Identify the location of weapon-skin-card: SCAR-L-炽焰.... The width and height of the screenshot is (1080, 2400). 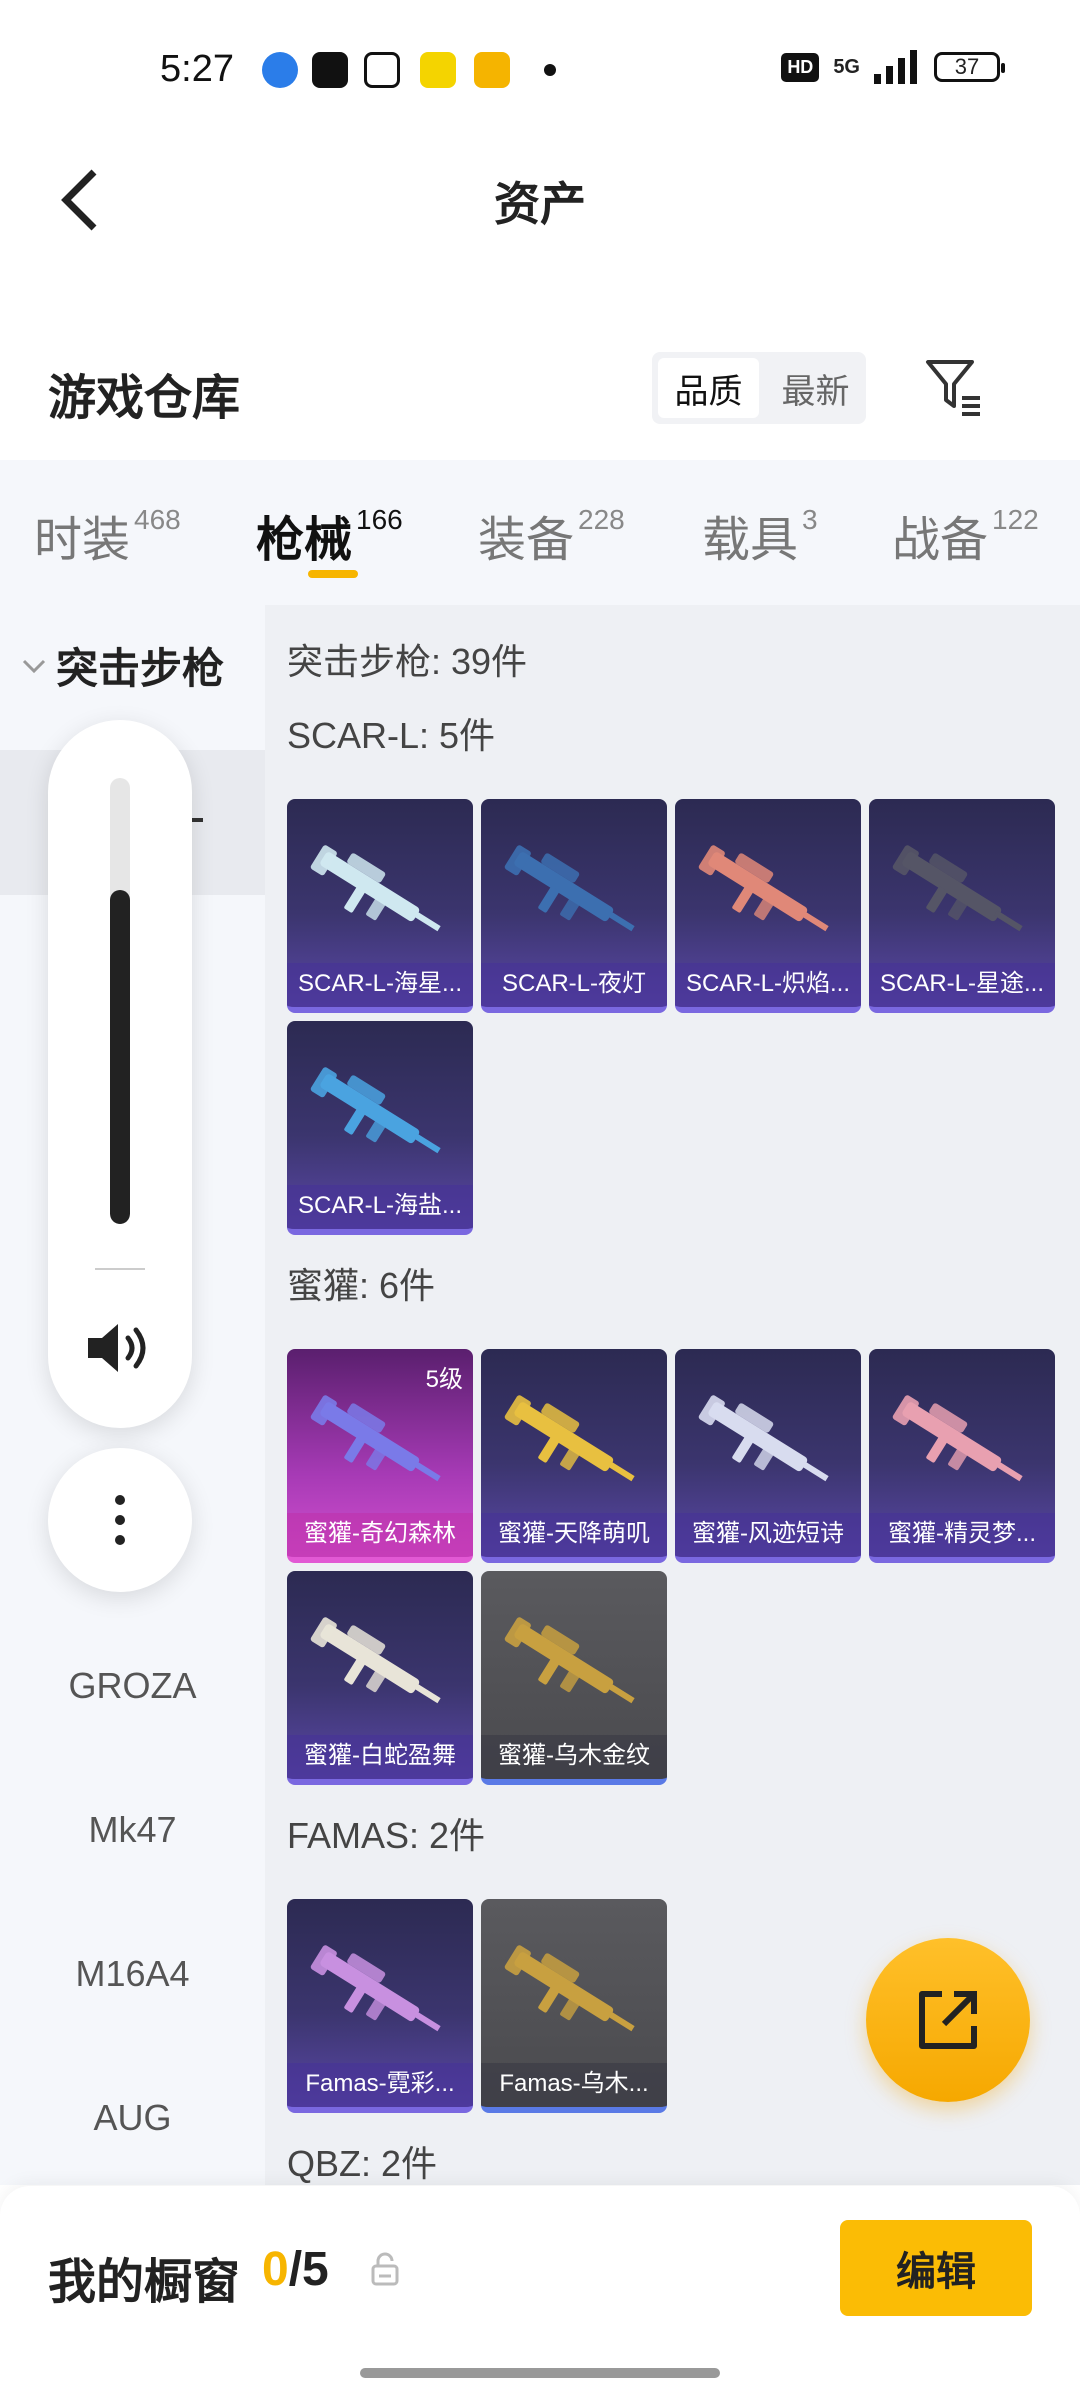
(768, 906).